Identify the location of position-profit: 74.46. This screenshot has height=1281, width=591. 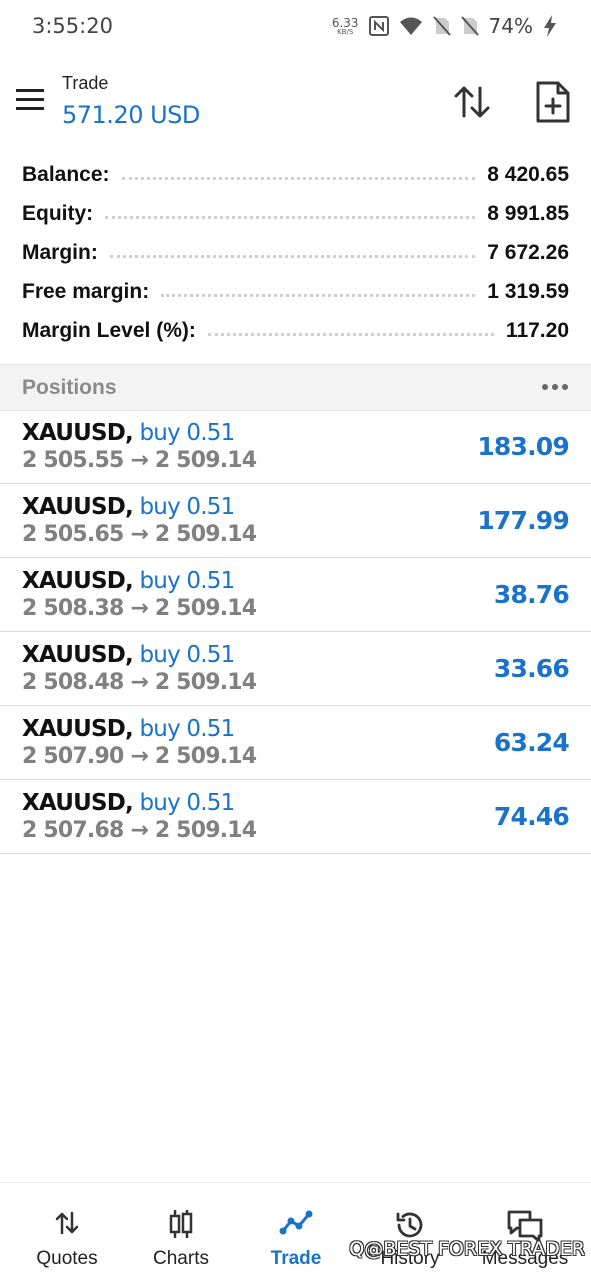
(531, 816).